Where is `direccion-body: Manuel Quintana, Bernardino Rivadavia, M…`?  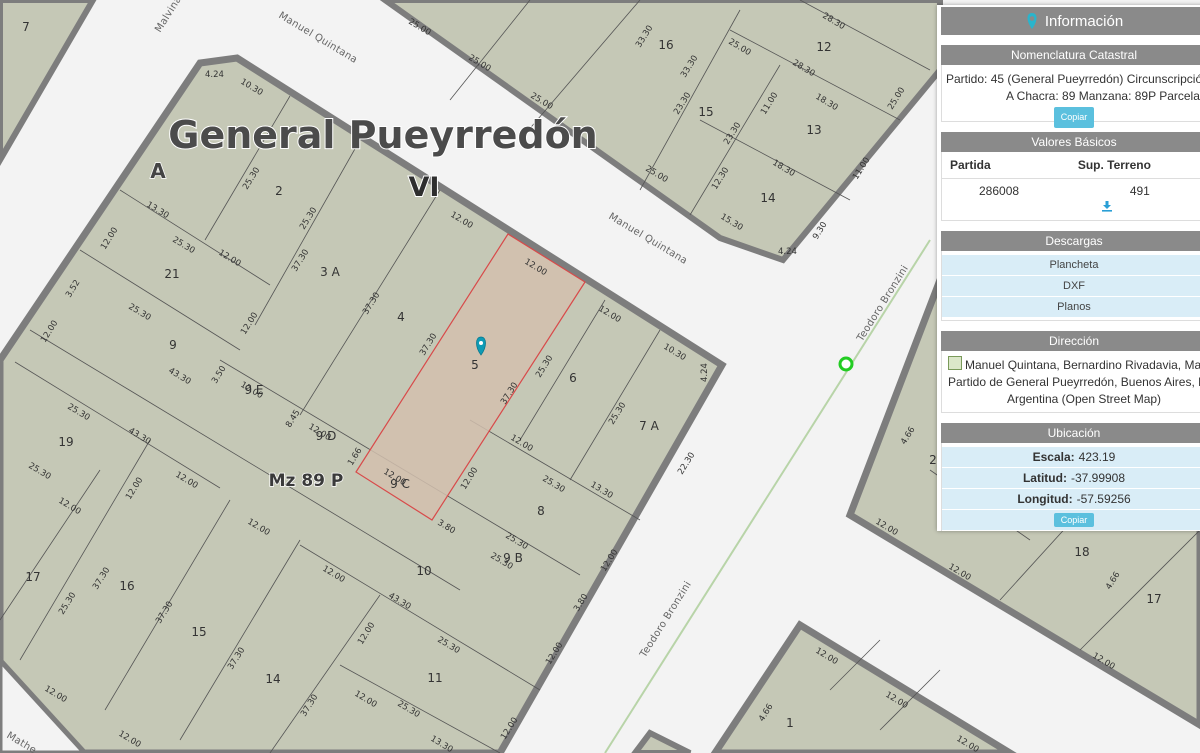
direccion-body: Manuel Quintana, Bernardino Rivadavia, M… is located at coordinates (1070, 382).